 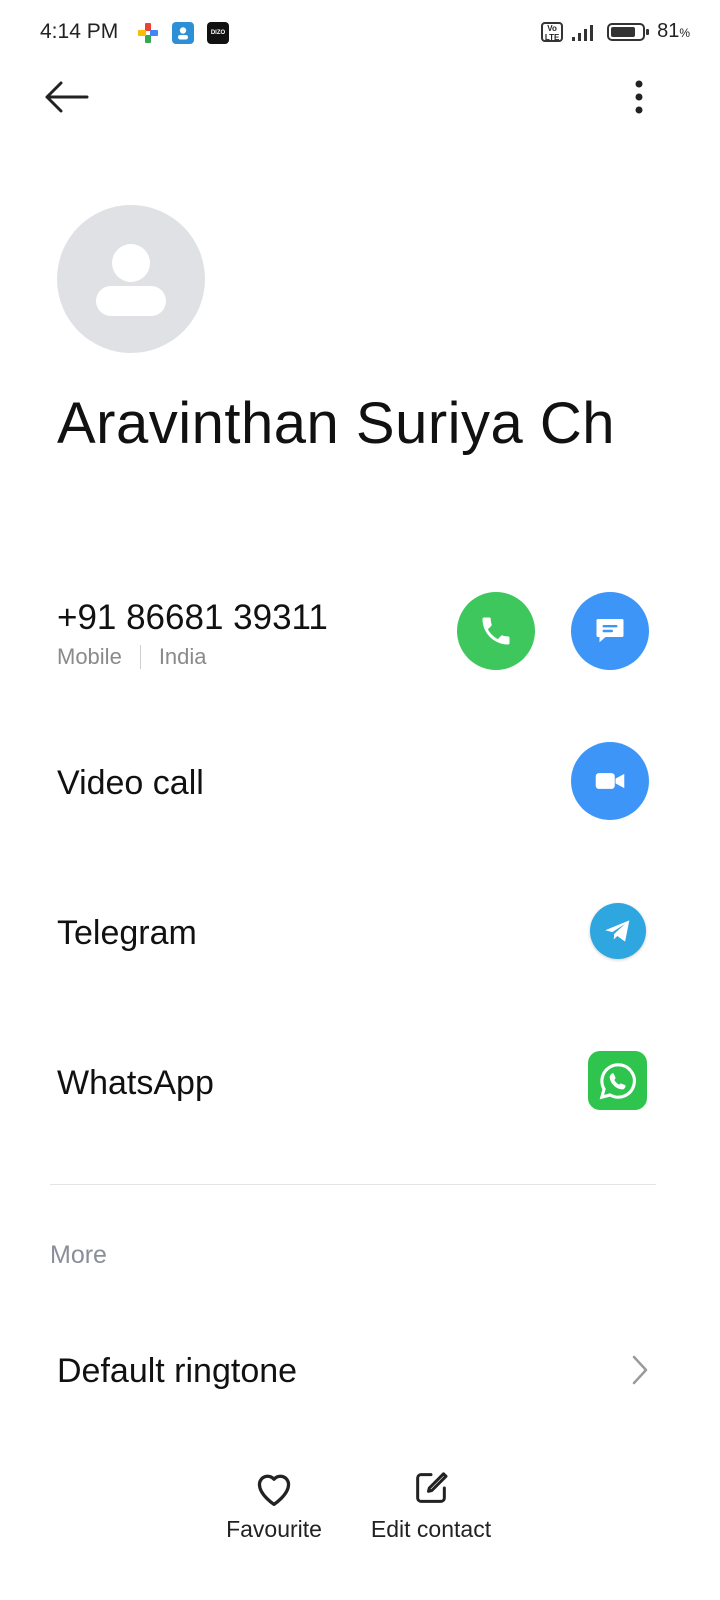 What do you see at coordinates (274, 1529) in the screenshot?
I see `favourite-label: Favourite` at bounding box center [274, 1529].